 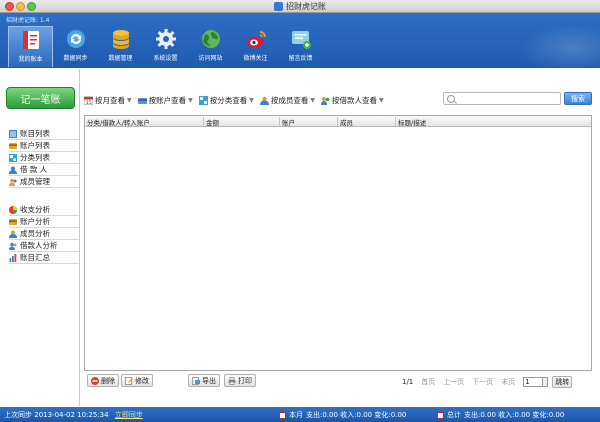 I want to click on printer-icon, so click(x=232, y=380).